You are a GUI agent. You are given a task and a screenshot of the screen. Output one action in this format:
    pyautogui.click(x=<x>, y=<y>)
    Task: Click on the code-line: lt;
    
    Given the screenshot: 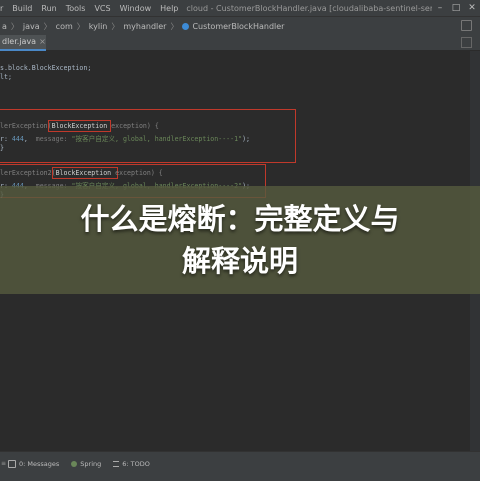 What is the action you would take?
    pyautogui.click(x=6, y=77)
    